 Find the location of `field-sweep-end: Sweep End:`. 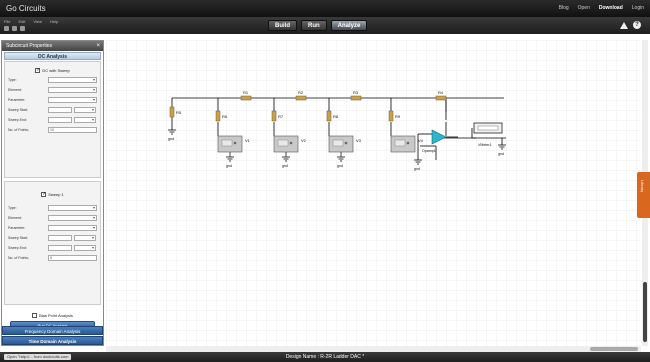

field-sweep-end: Sweep End: is located at coordinates (52, 120).